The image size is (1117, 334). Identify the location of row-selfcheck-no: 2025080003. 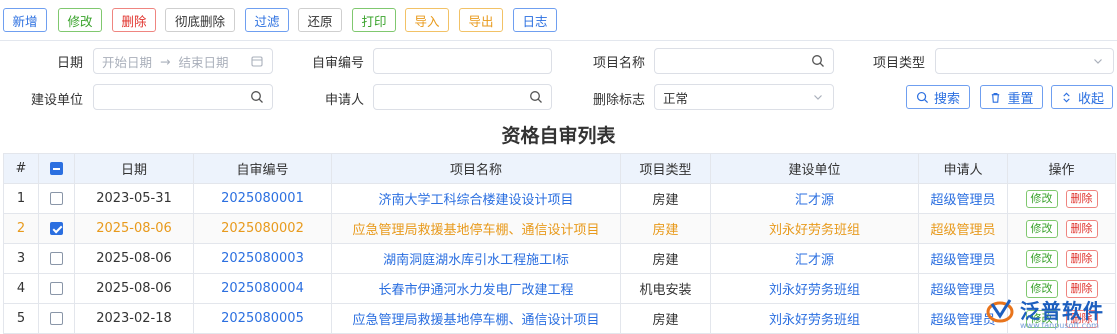
(262, 258).